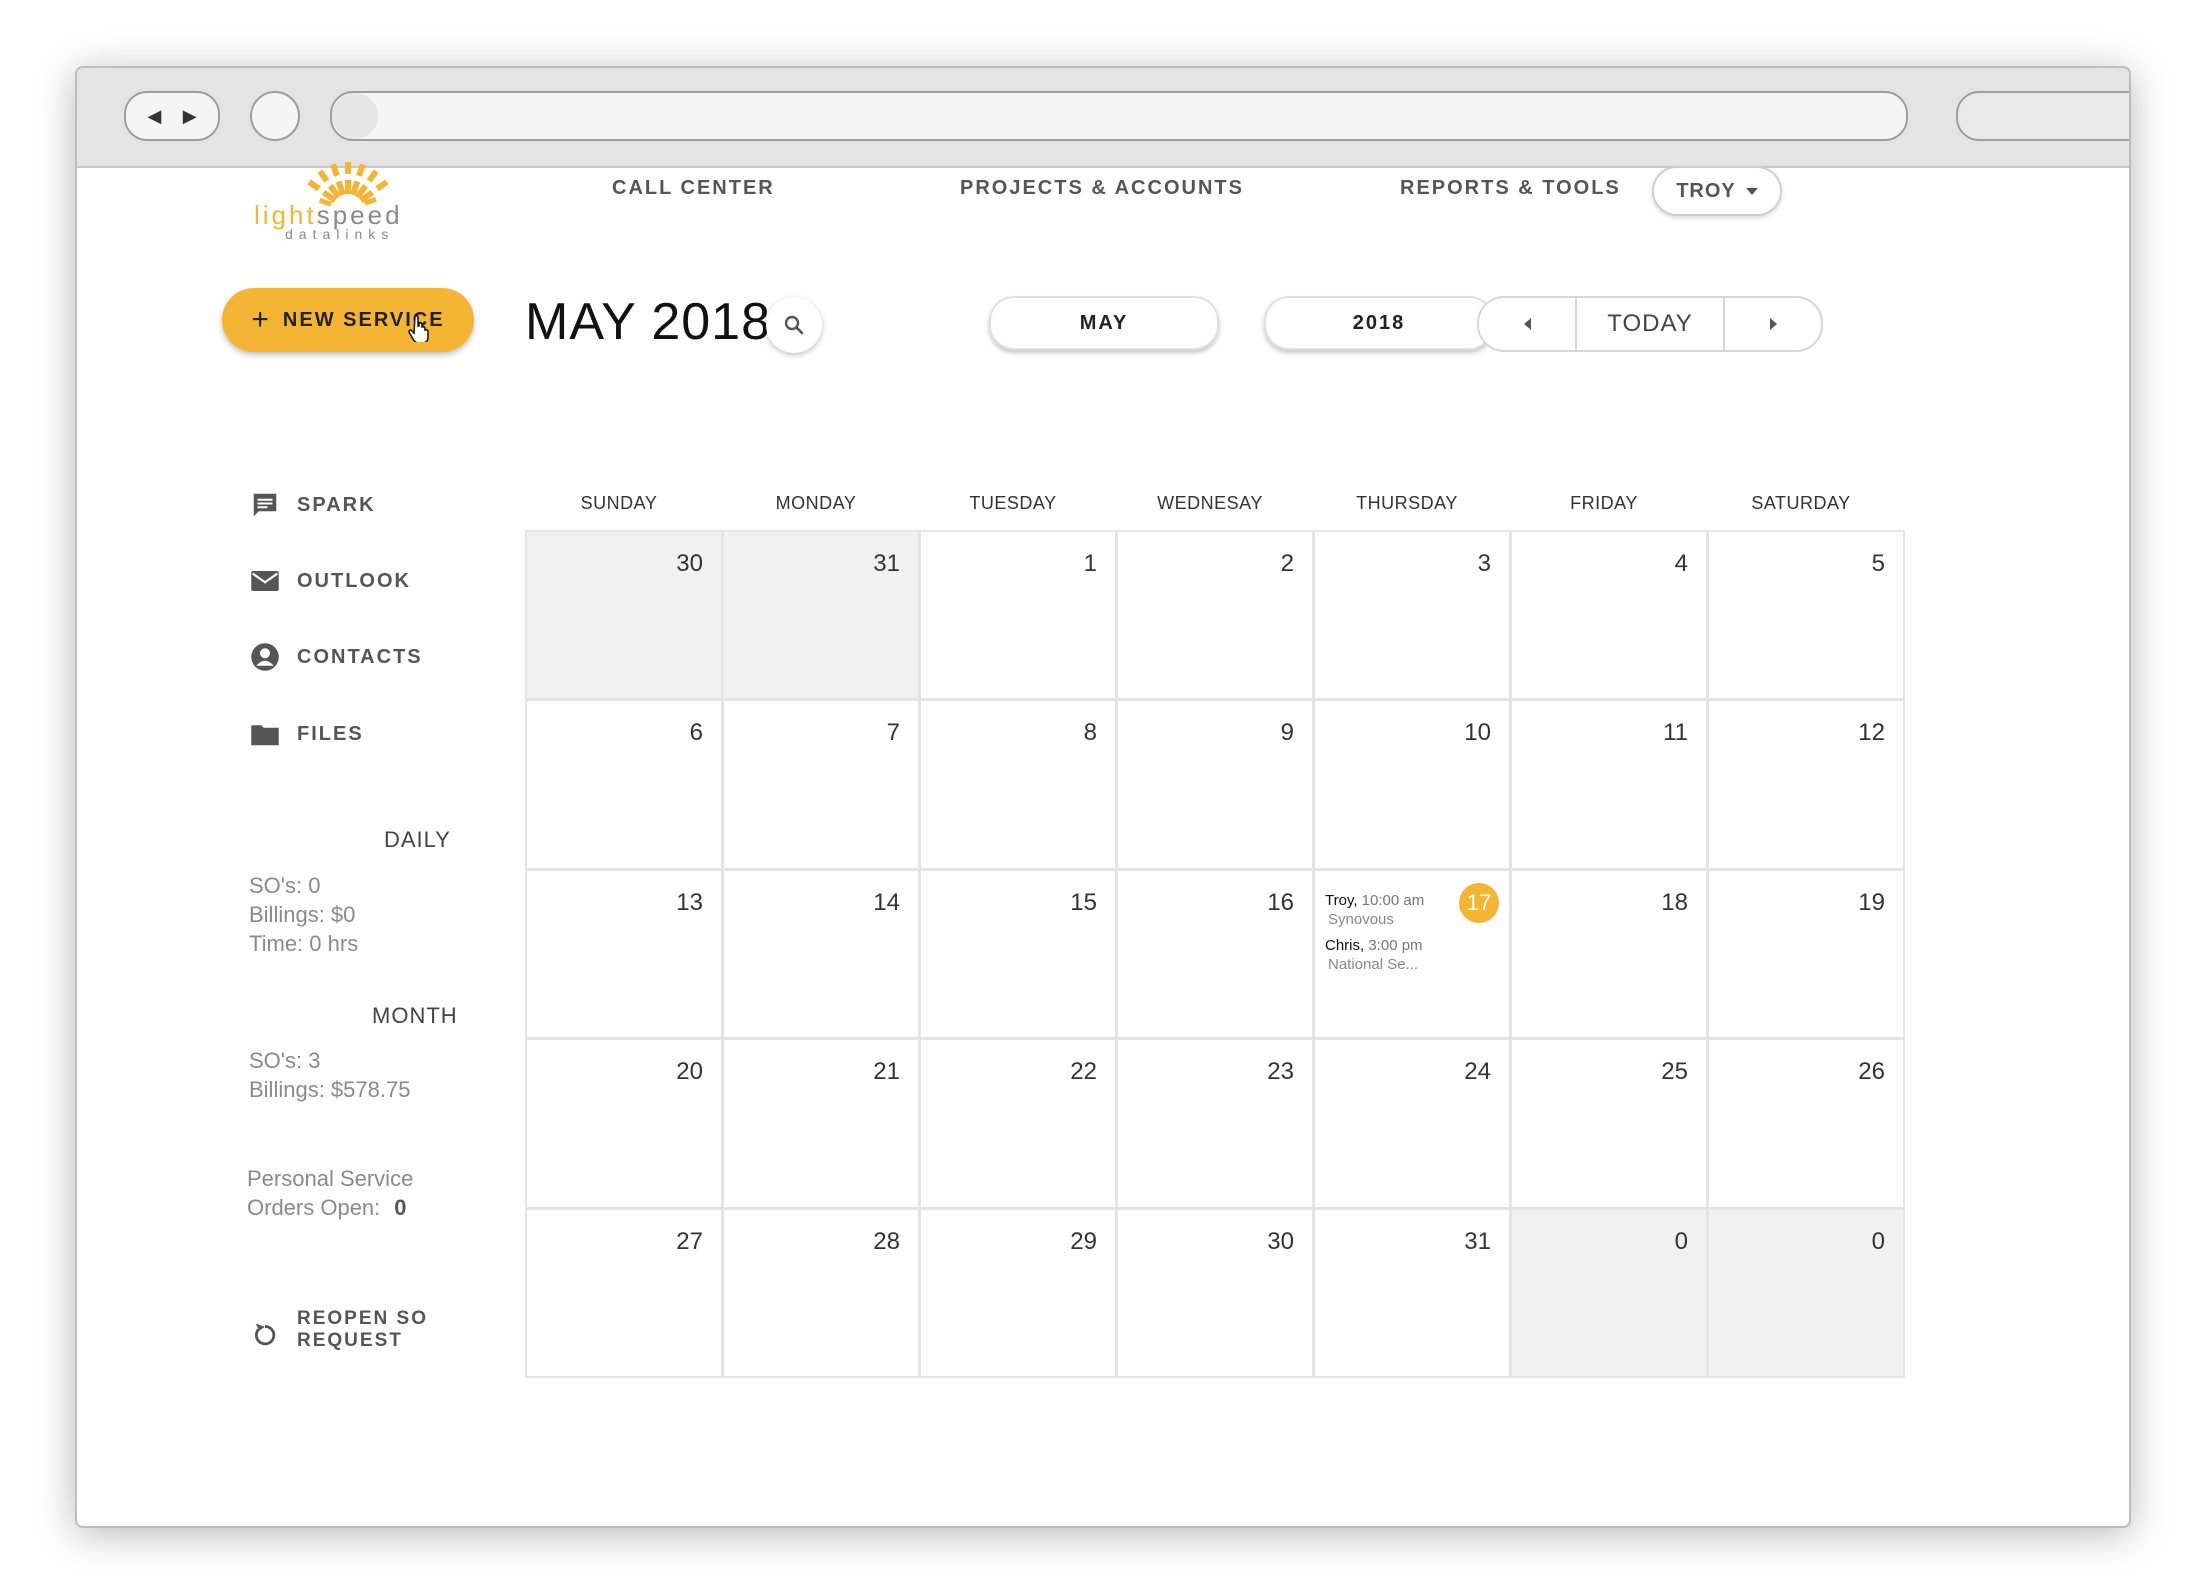 The height and width of the screenshot is (1588, 2196). Describe the element at coordinates (330, 1193) in the screenshot. I see `personal-orders-open: Personal Service Orders Open: 0` at that location.